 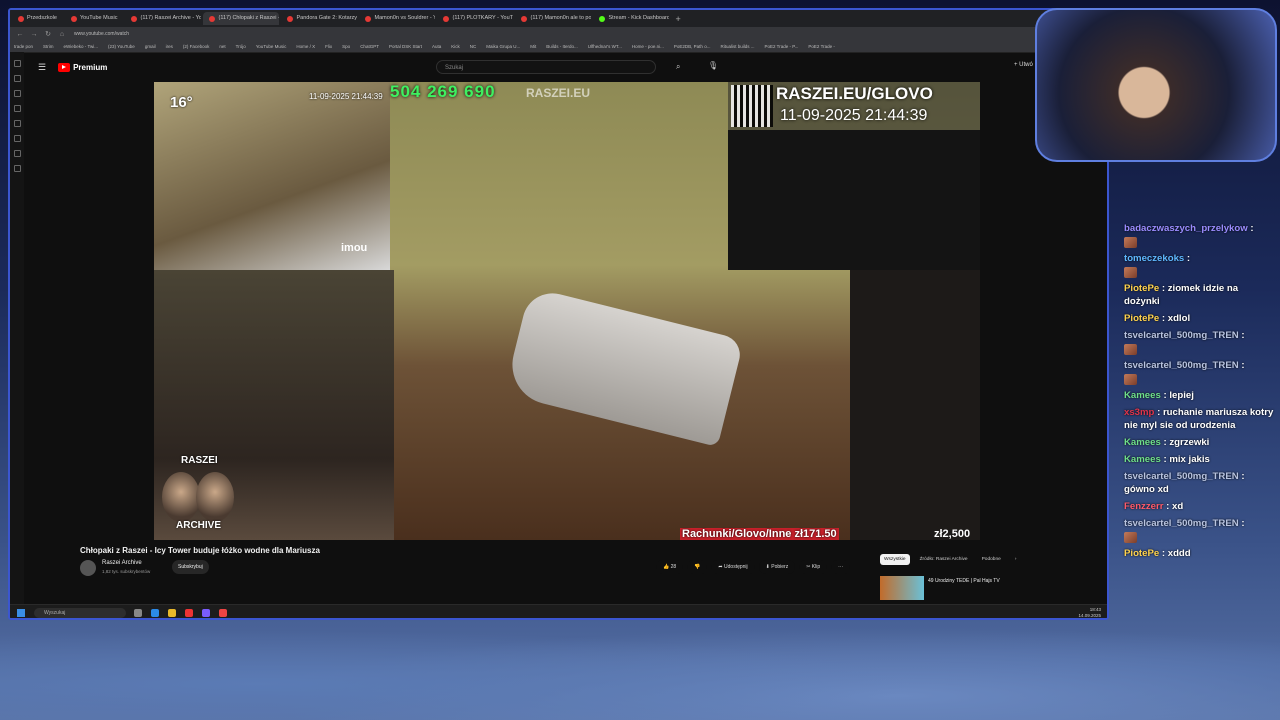 What do you see at coordinates (82, 67) in the screenshot?
I see `youtube-logo: Premium` at bounding box center [82, 67].